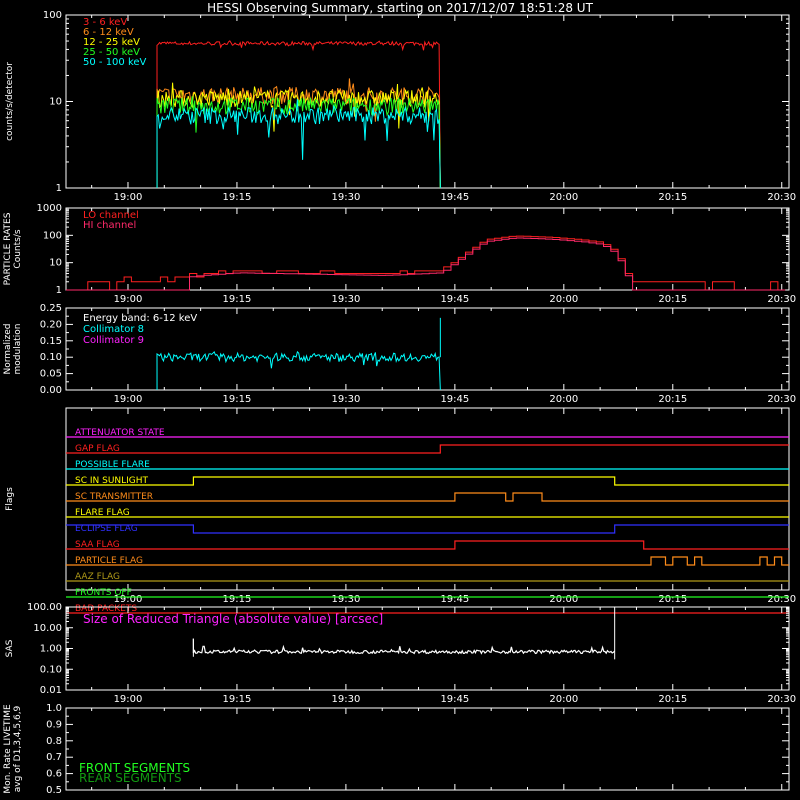 The image size is (800, 800). I want to click on livetime-legend-2: REAR SEGMENTS, so click(130, 778).